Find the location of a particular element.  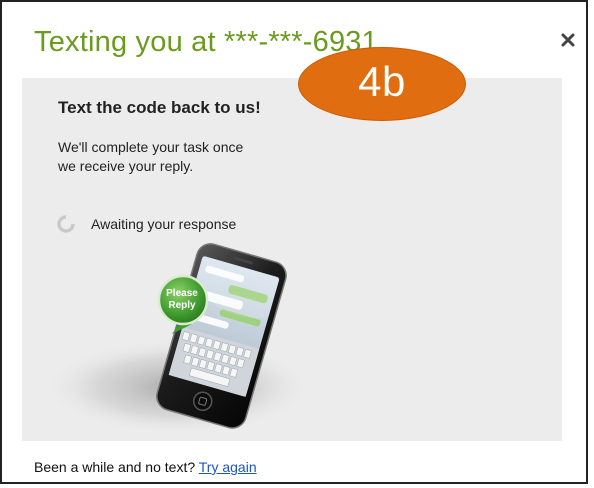

step-badge-label: 4b is located at coordinates (382, 81).